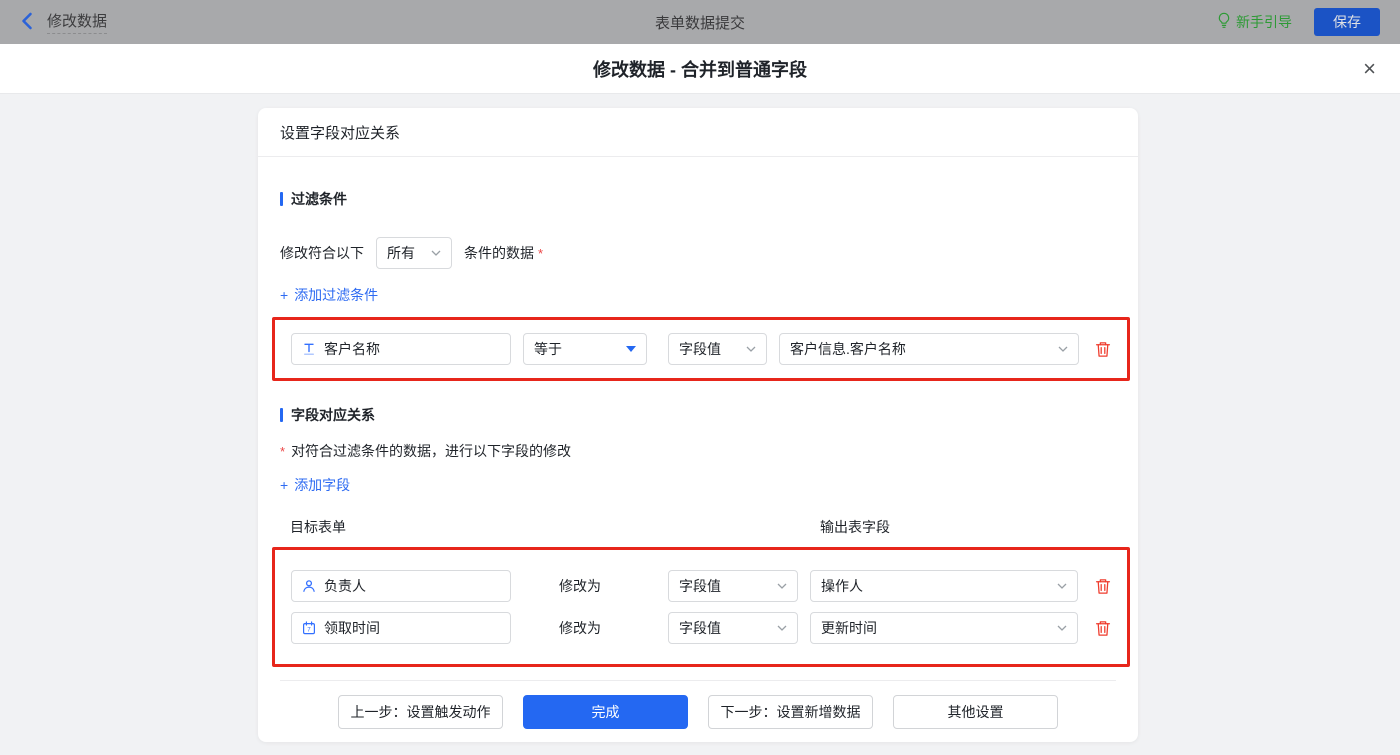  I want to click on user-icon, so click(309, 586).